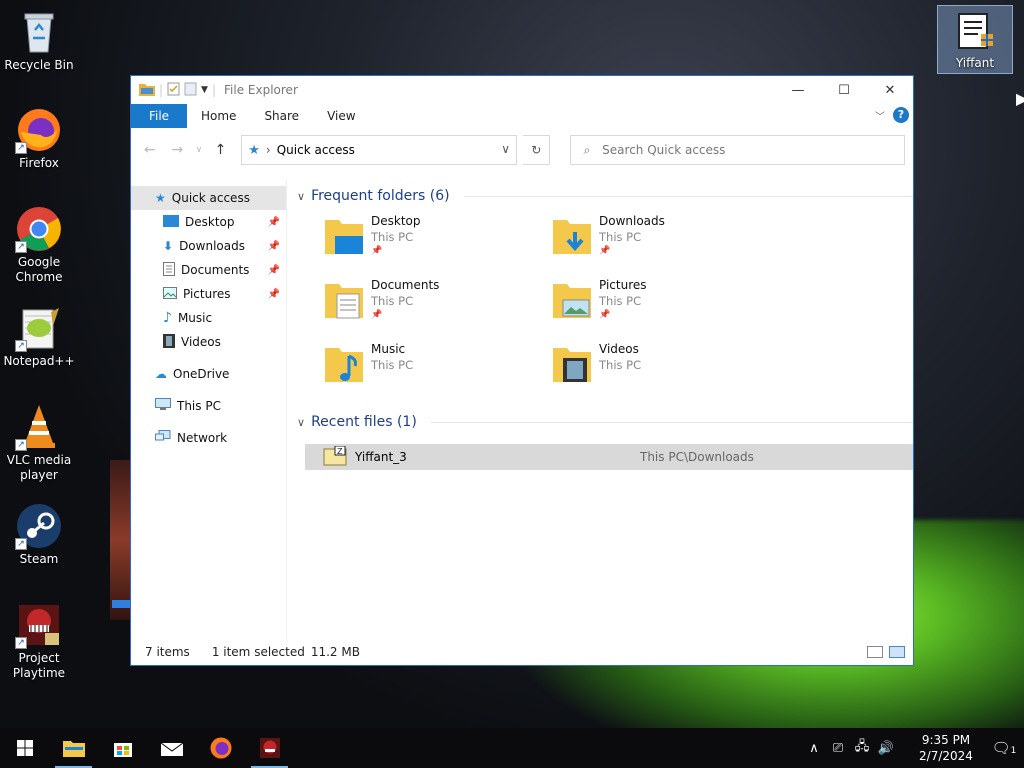  What do you see at coordinates (609, 457) in the screenshot?
I see `recent-file-row: Z Yiffant_3 This PC\Downloads` at bounding box center [609, 457].